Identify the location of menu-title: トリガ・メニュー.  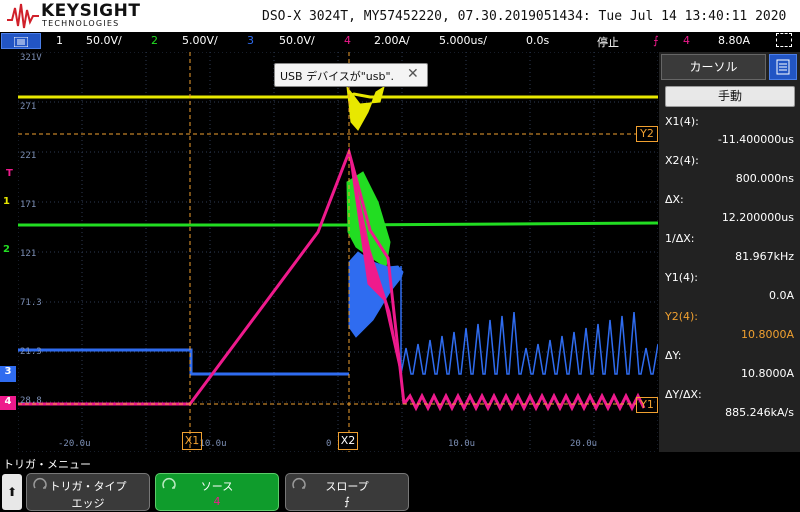
(47, 464).